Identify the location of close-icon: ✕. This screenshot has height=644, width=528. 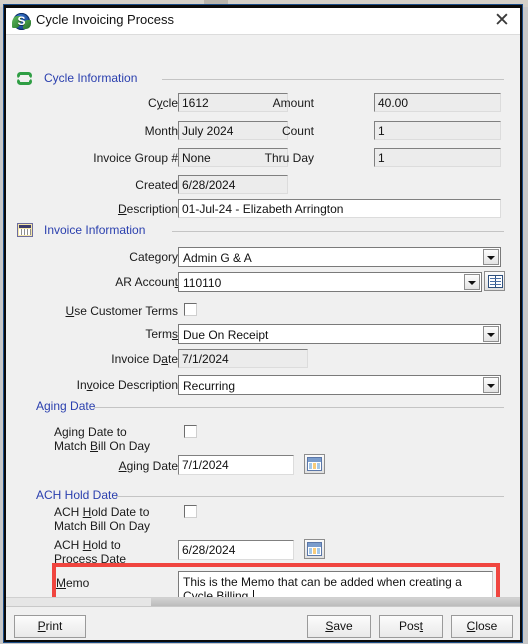
(502, 21).